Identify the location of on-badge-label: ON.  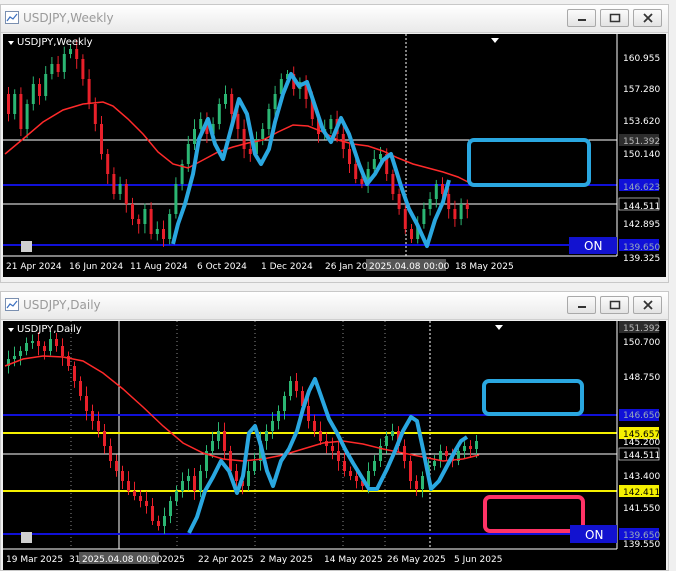
(593, 246).